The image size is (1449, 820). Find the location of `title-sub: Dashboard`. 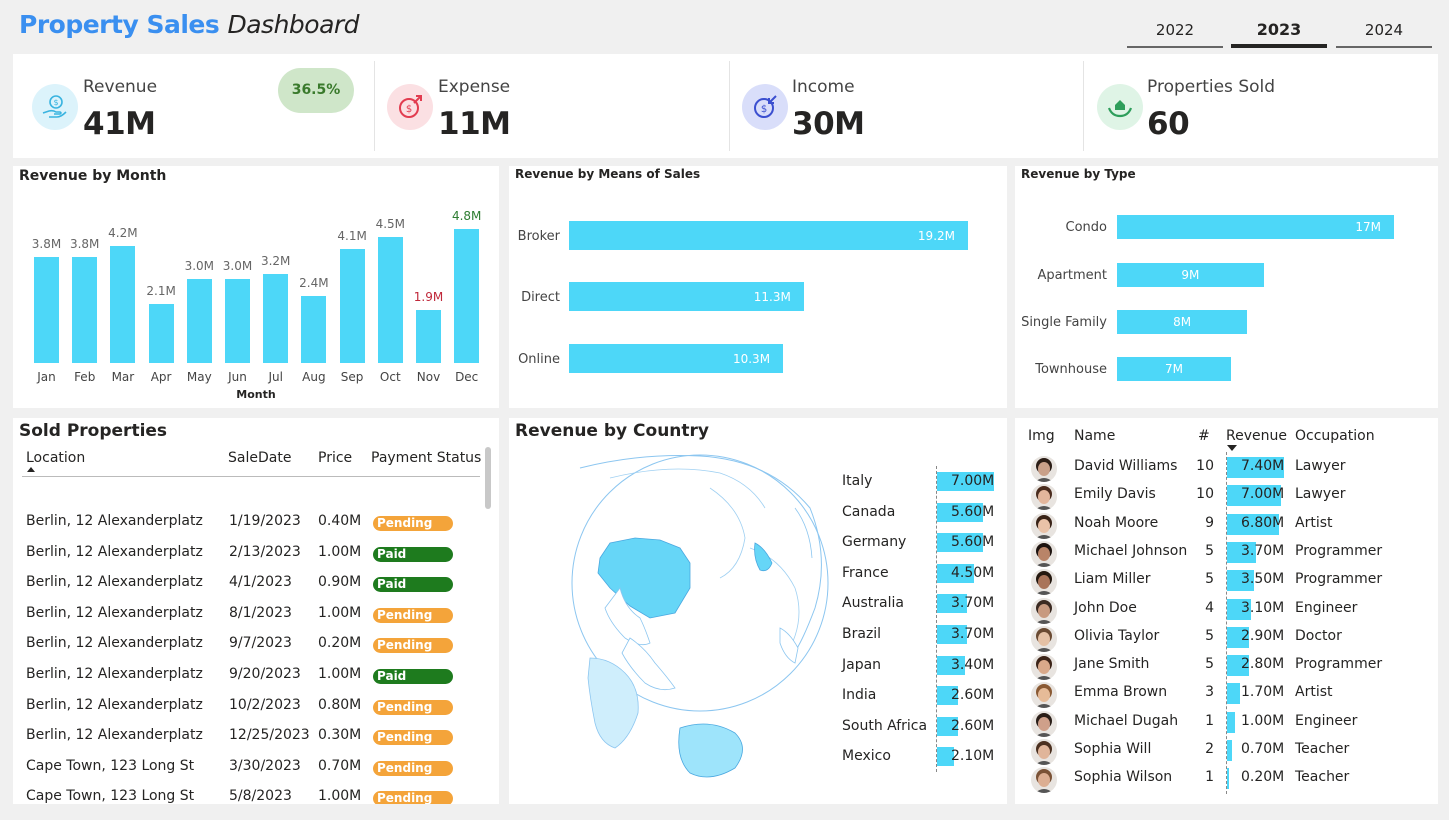

title-sub: Dashboard is located at coordinates (293, 24).